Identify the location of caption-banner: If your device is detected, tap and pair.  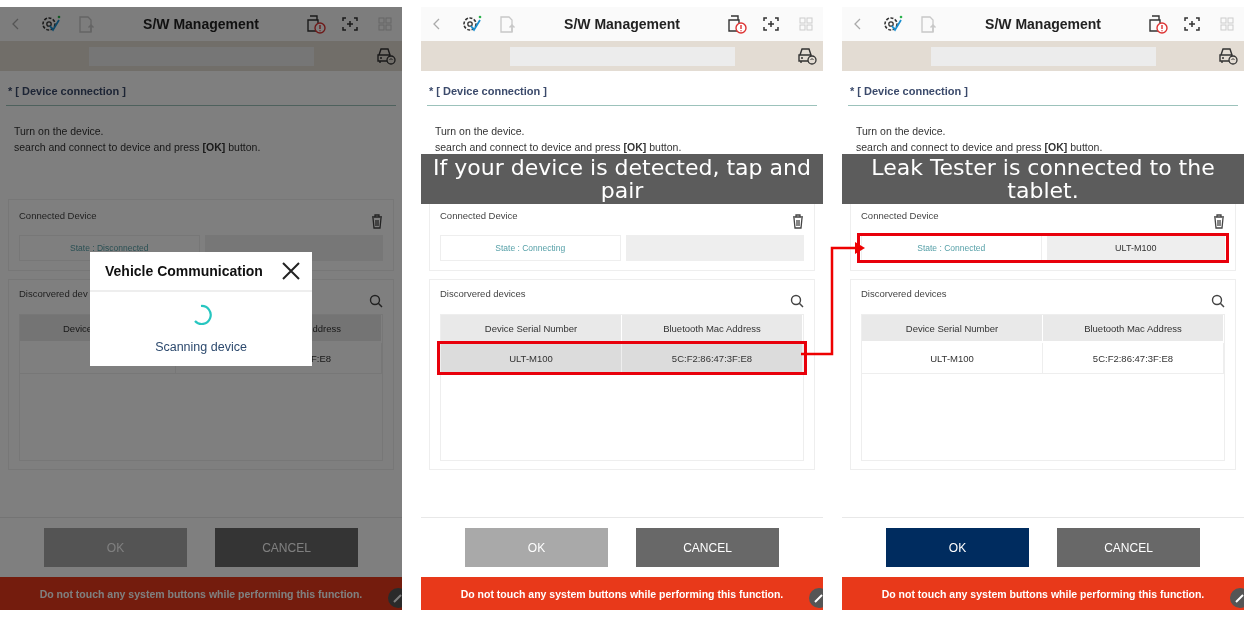
(622, 179).